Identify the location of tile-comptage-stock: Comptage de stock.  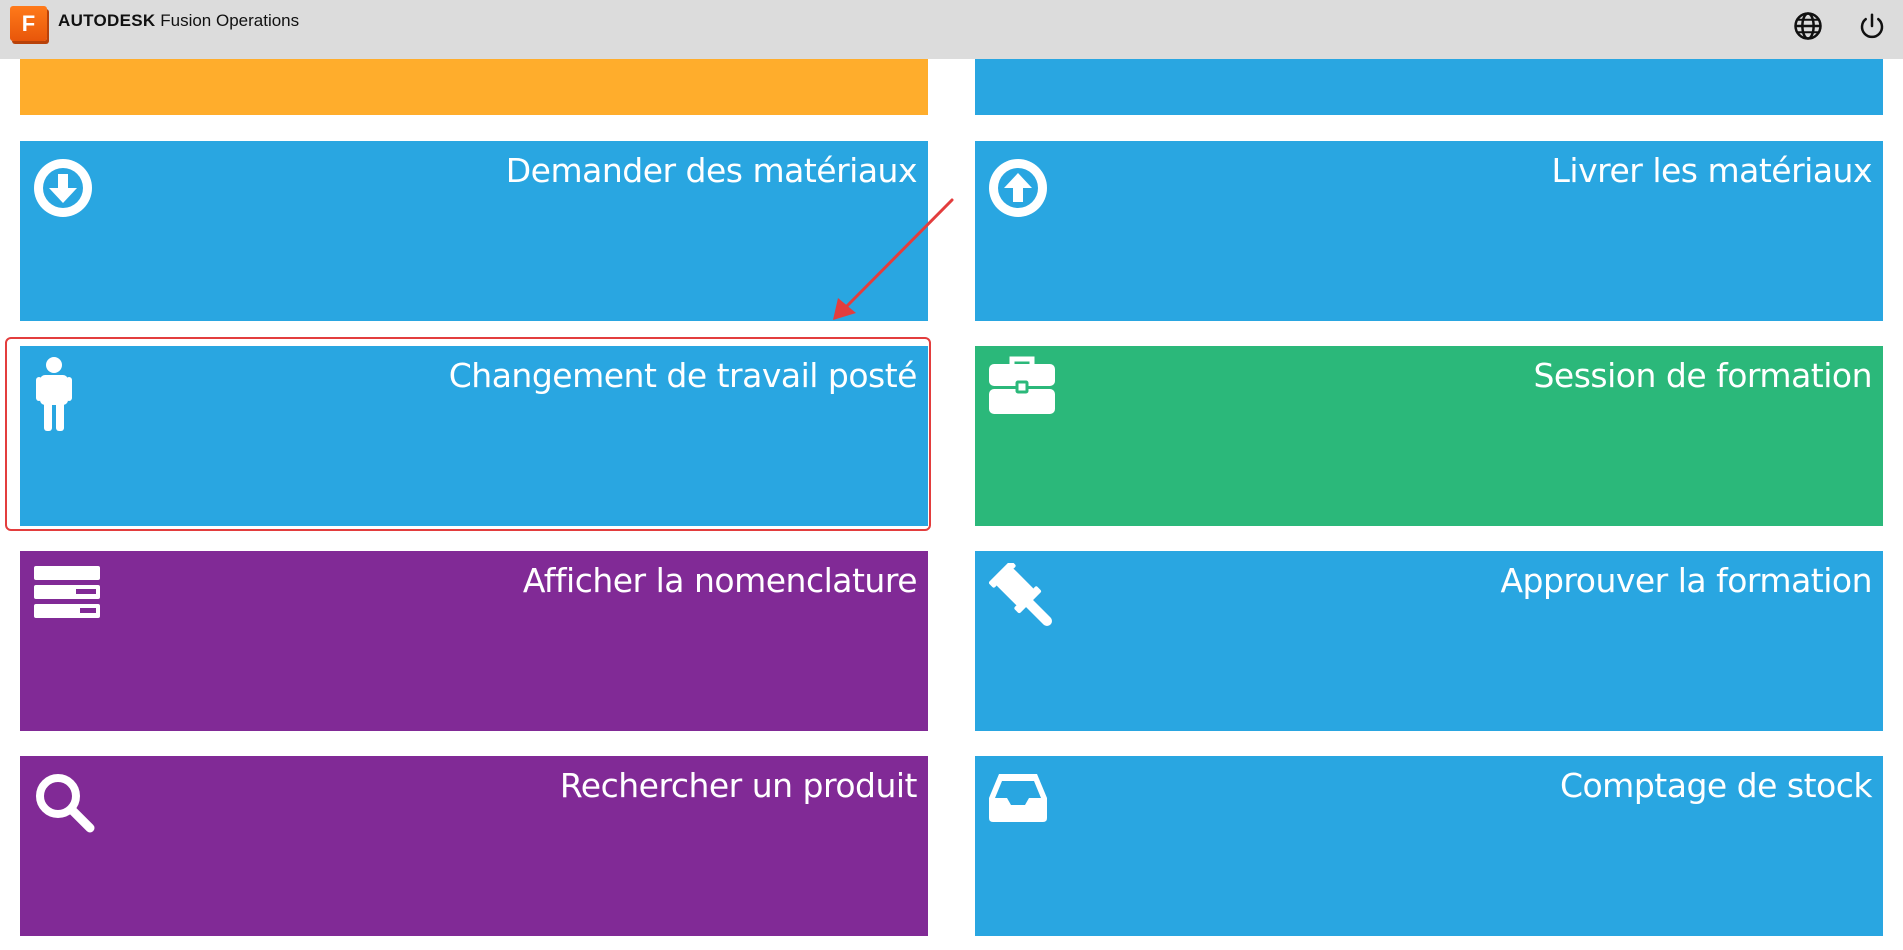
(1429, 846).